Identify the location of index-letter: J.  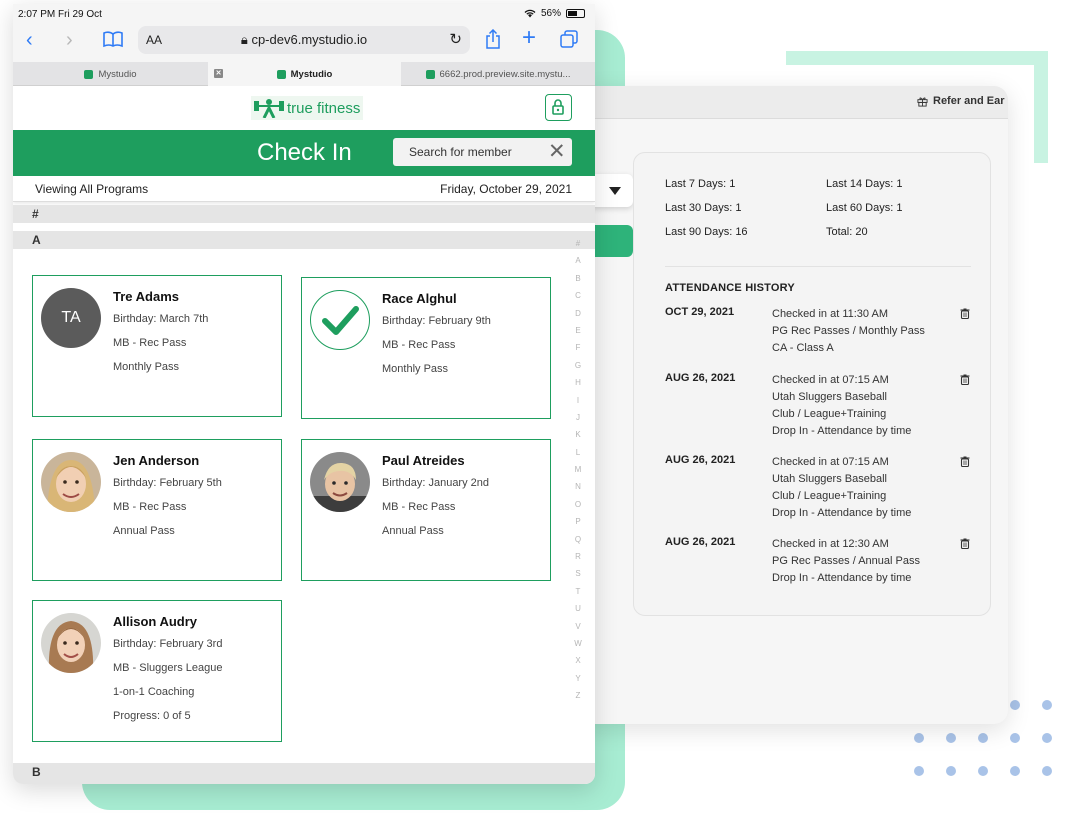
(578, 417).